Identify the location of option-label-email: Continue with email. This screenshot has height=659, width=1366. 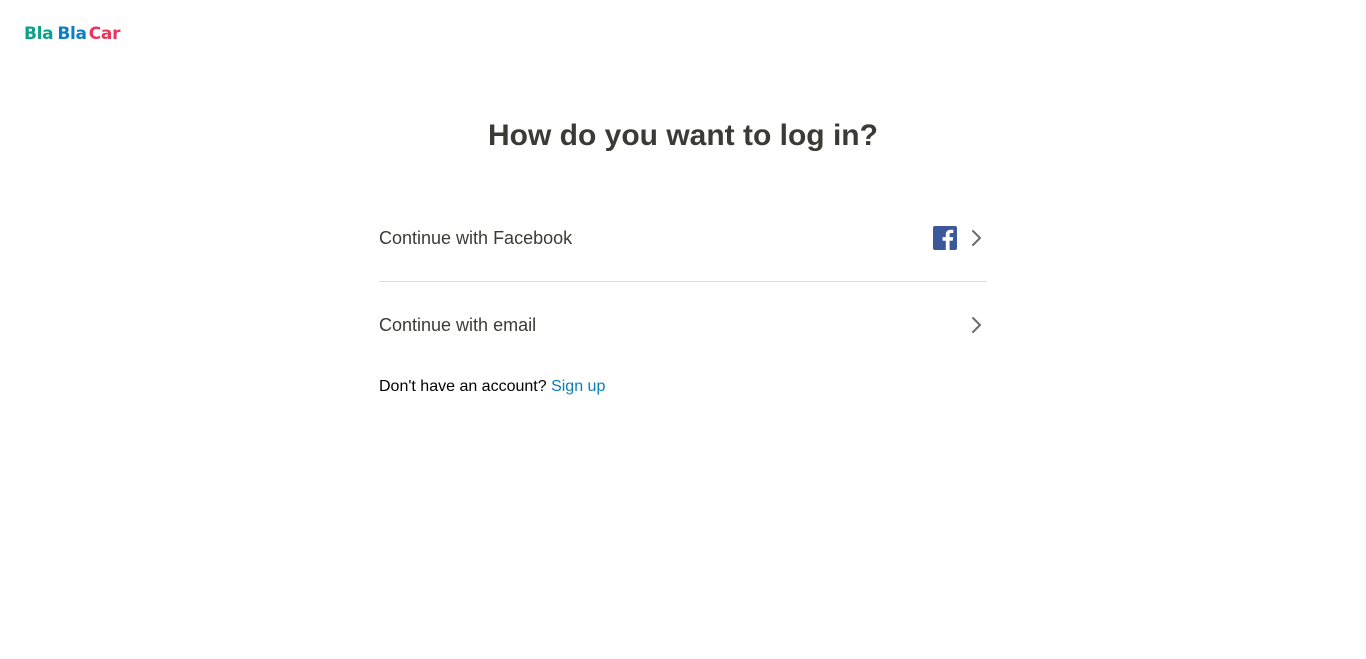
(458, 324).